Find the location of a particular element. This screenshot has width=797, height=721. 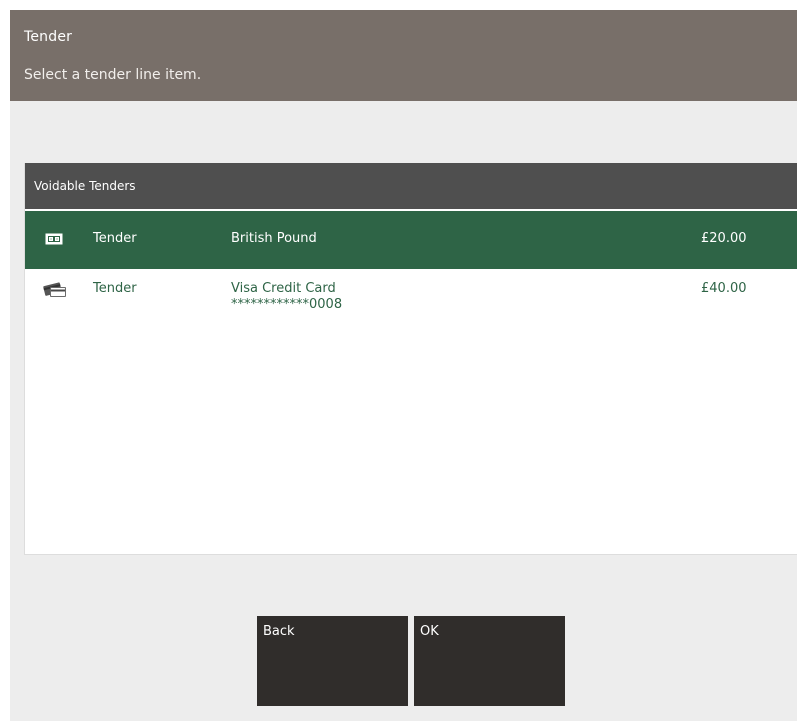

page-title: Tender is located at coordinates (48, 37).